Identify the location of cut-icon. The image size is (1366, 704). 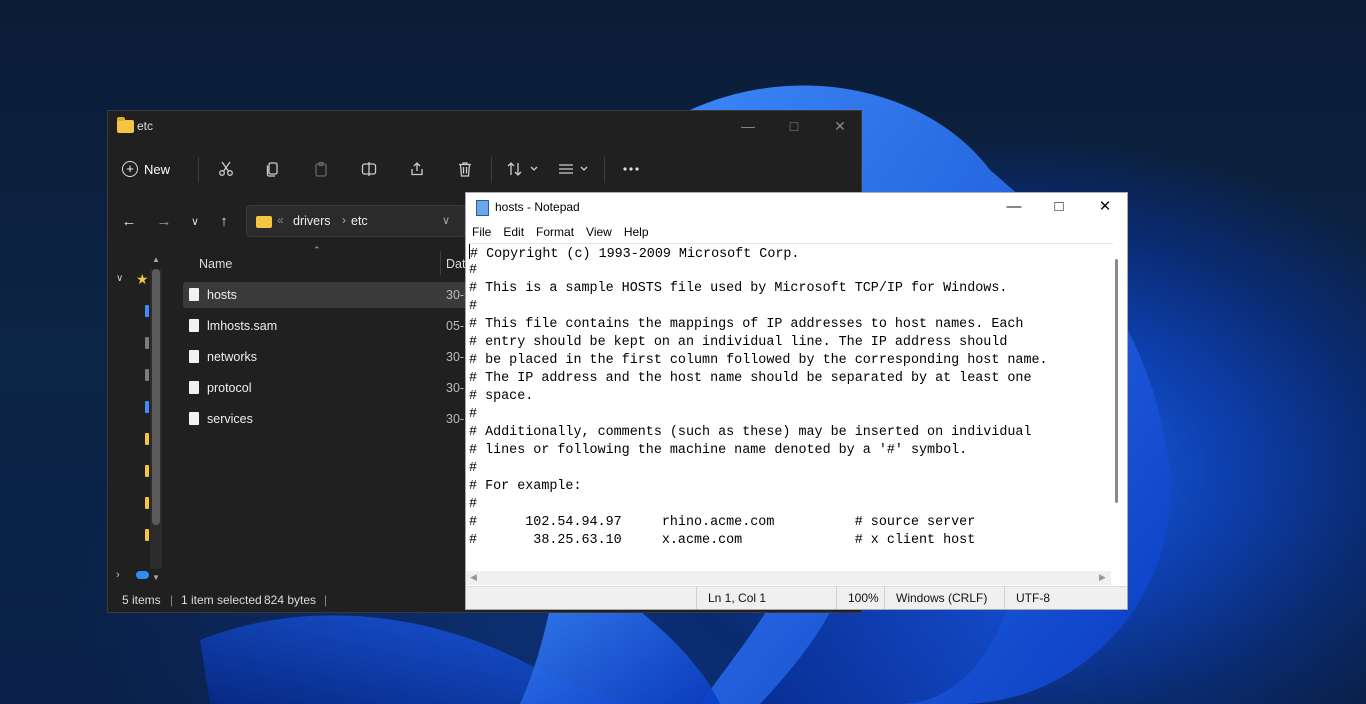
(226, 169).